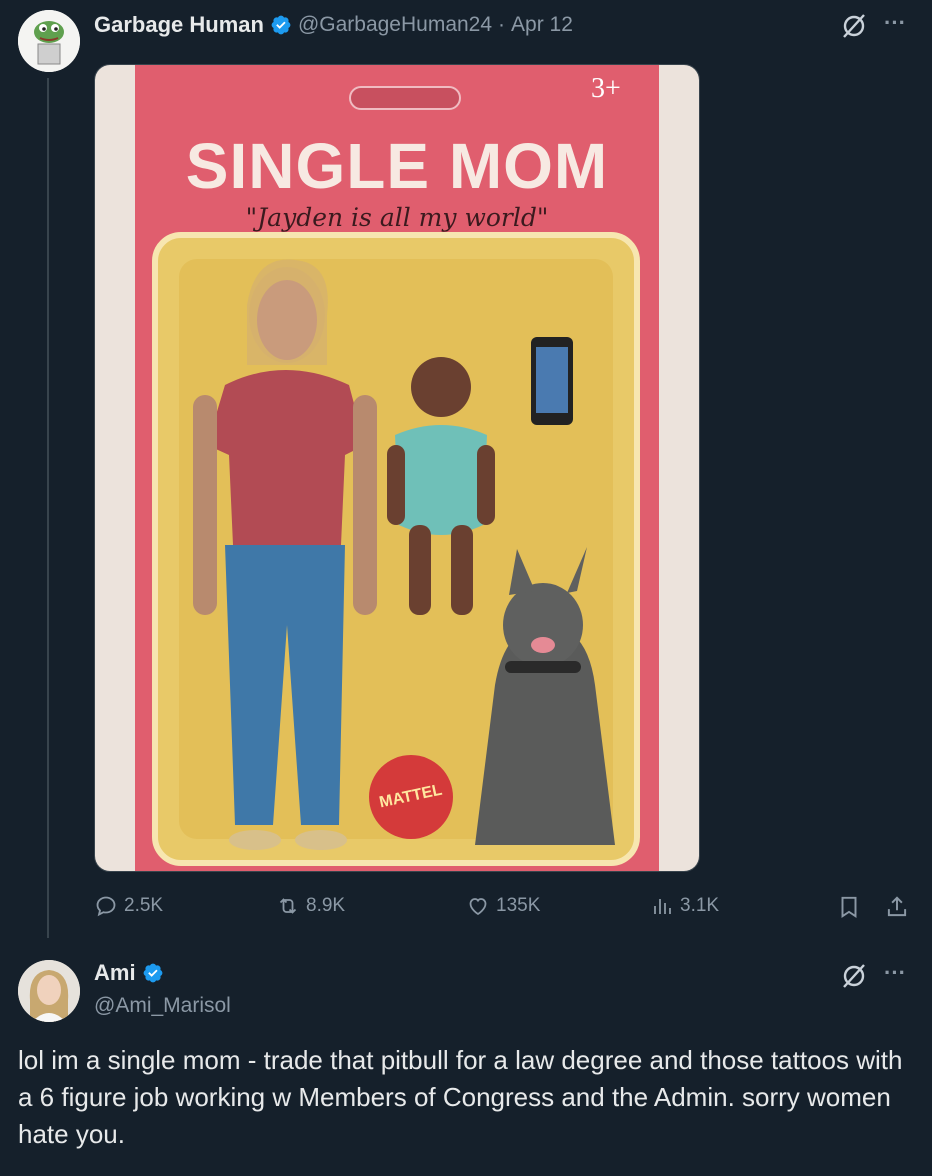  I want to click on pepe-avatar-image, so click(49, 41).